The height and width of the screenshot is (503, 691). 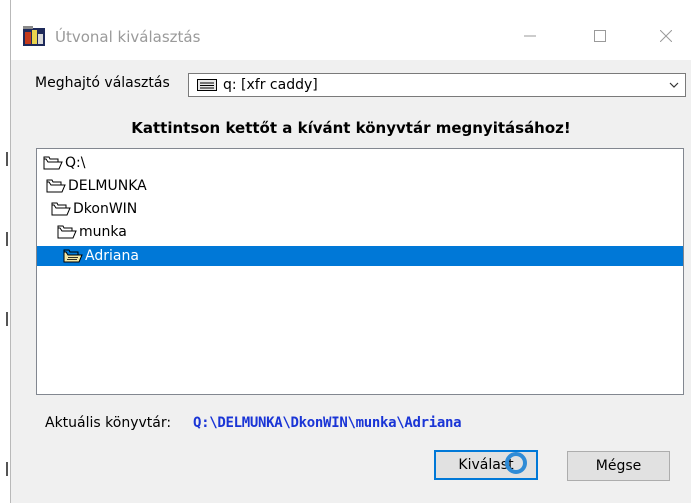 What do you see at coordinates (327, 423) in the screenshot?
I see `current-directory-path: Q:\DELMUNKA\DkonWIN\munka\Adriana` at bounding box center [327, 423].